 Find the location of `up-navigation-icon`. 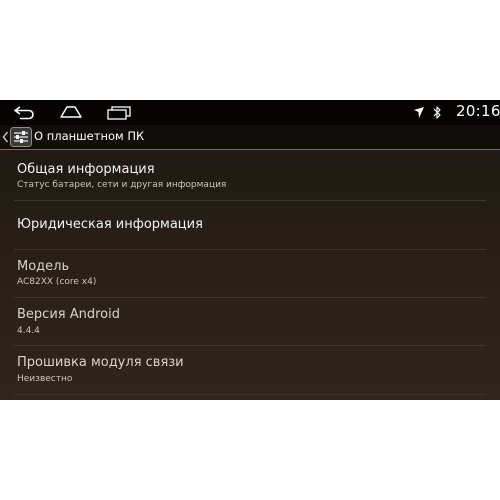

up-navigation-icon is located at coordinates (5, 137).